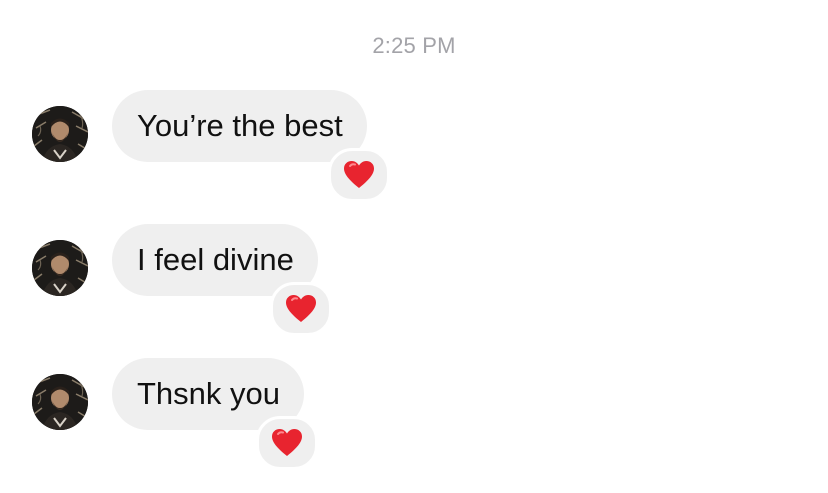  I want to click on message-text: You’re the best, so click(240, 125).